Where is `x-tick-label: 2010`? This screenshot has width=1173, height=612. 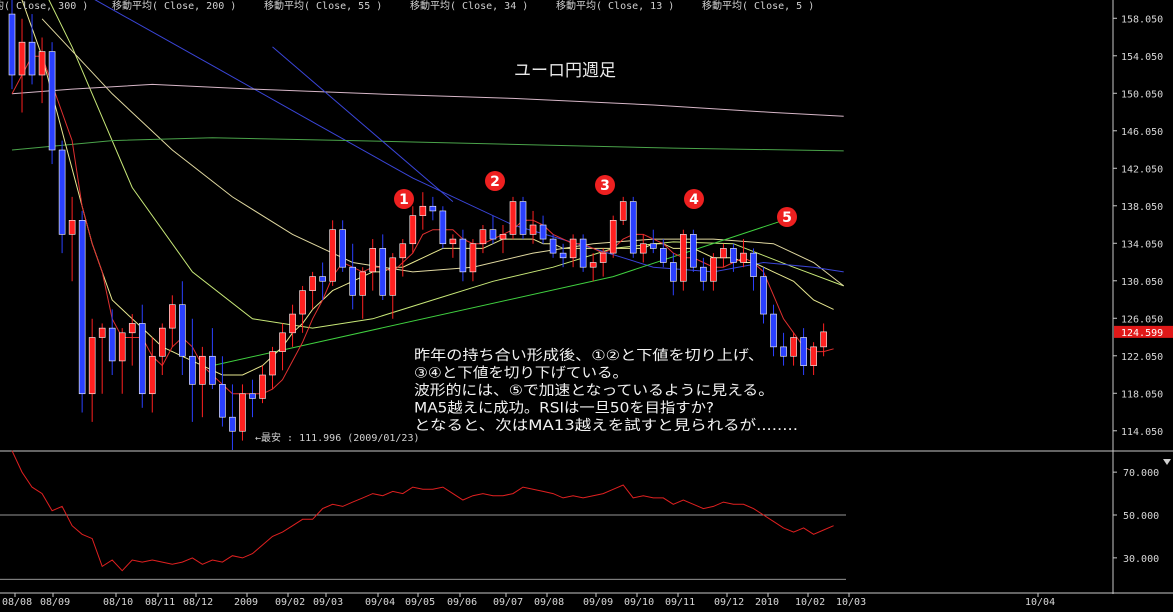 x-tick-label: 2010 is located at coordinates (767, 602).